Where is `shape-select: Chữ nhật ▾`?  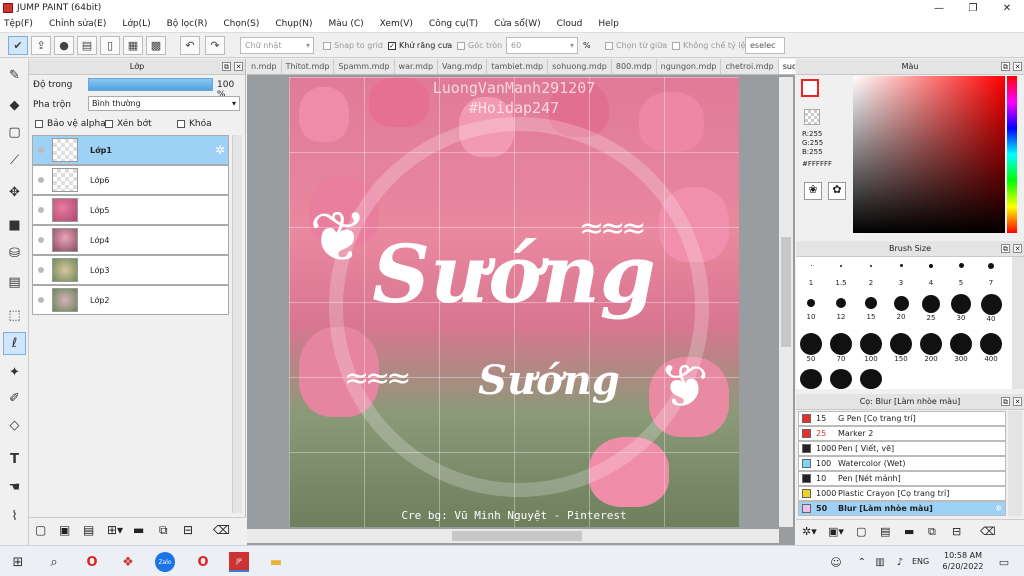
shape-select: Chữ nhật ▾ is located at coordinates (277, 45).